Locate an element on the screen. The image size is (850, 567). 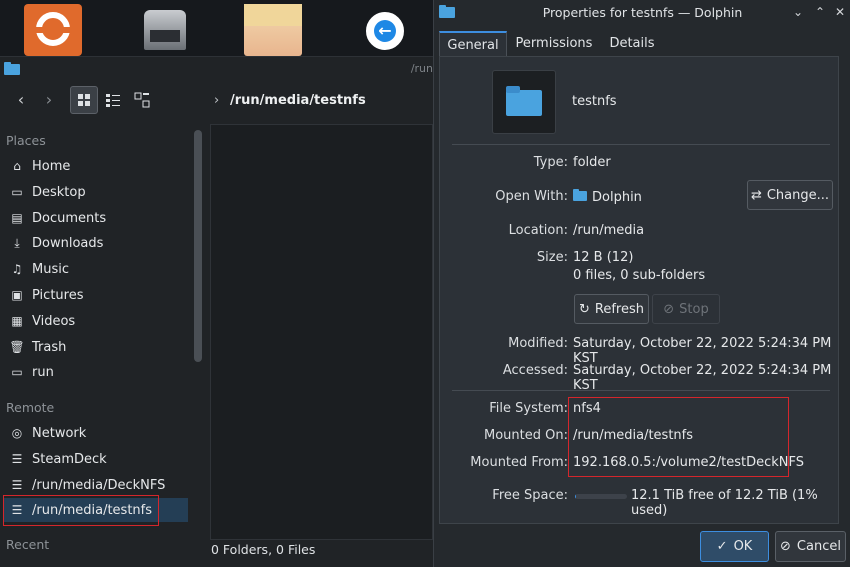
filesystem-label: File System: is located at coordinates (528, 408).